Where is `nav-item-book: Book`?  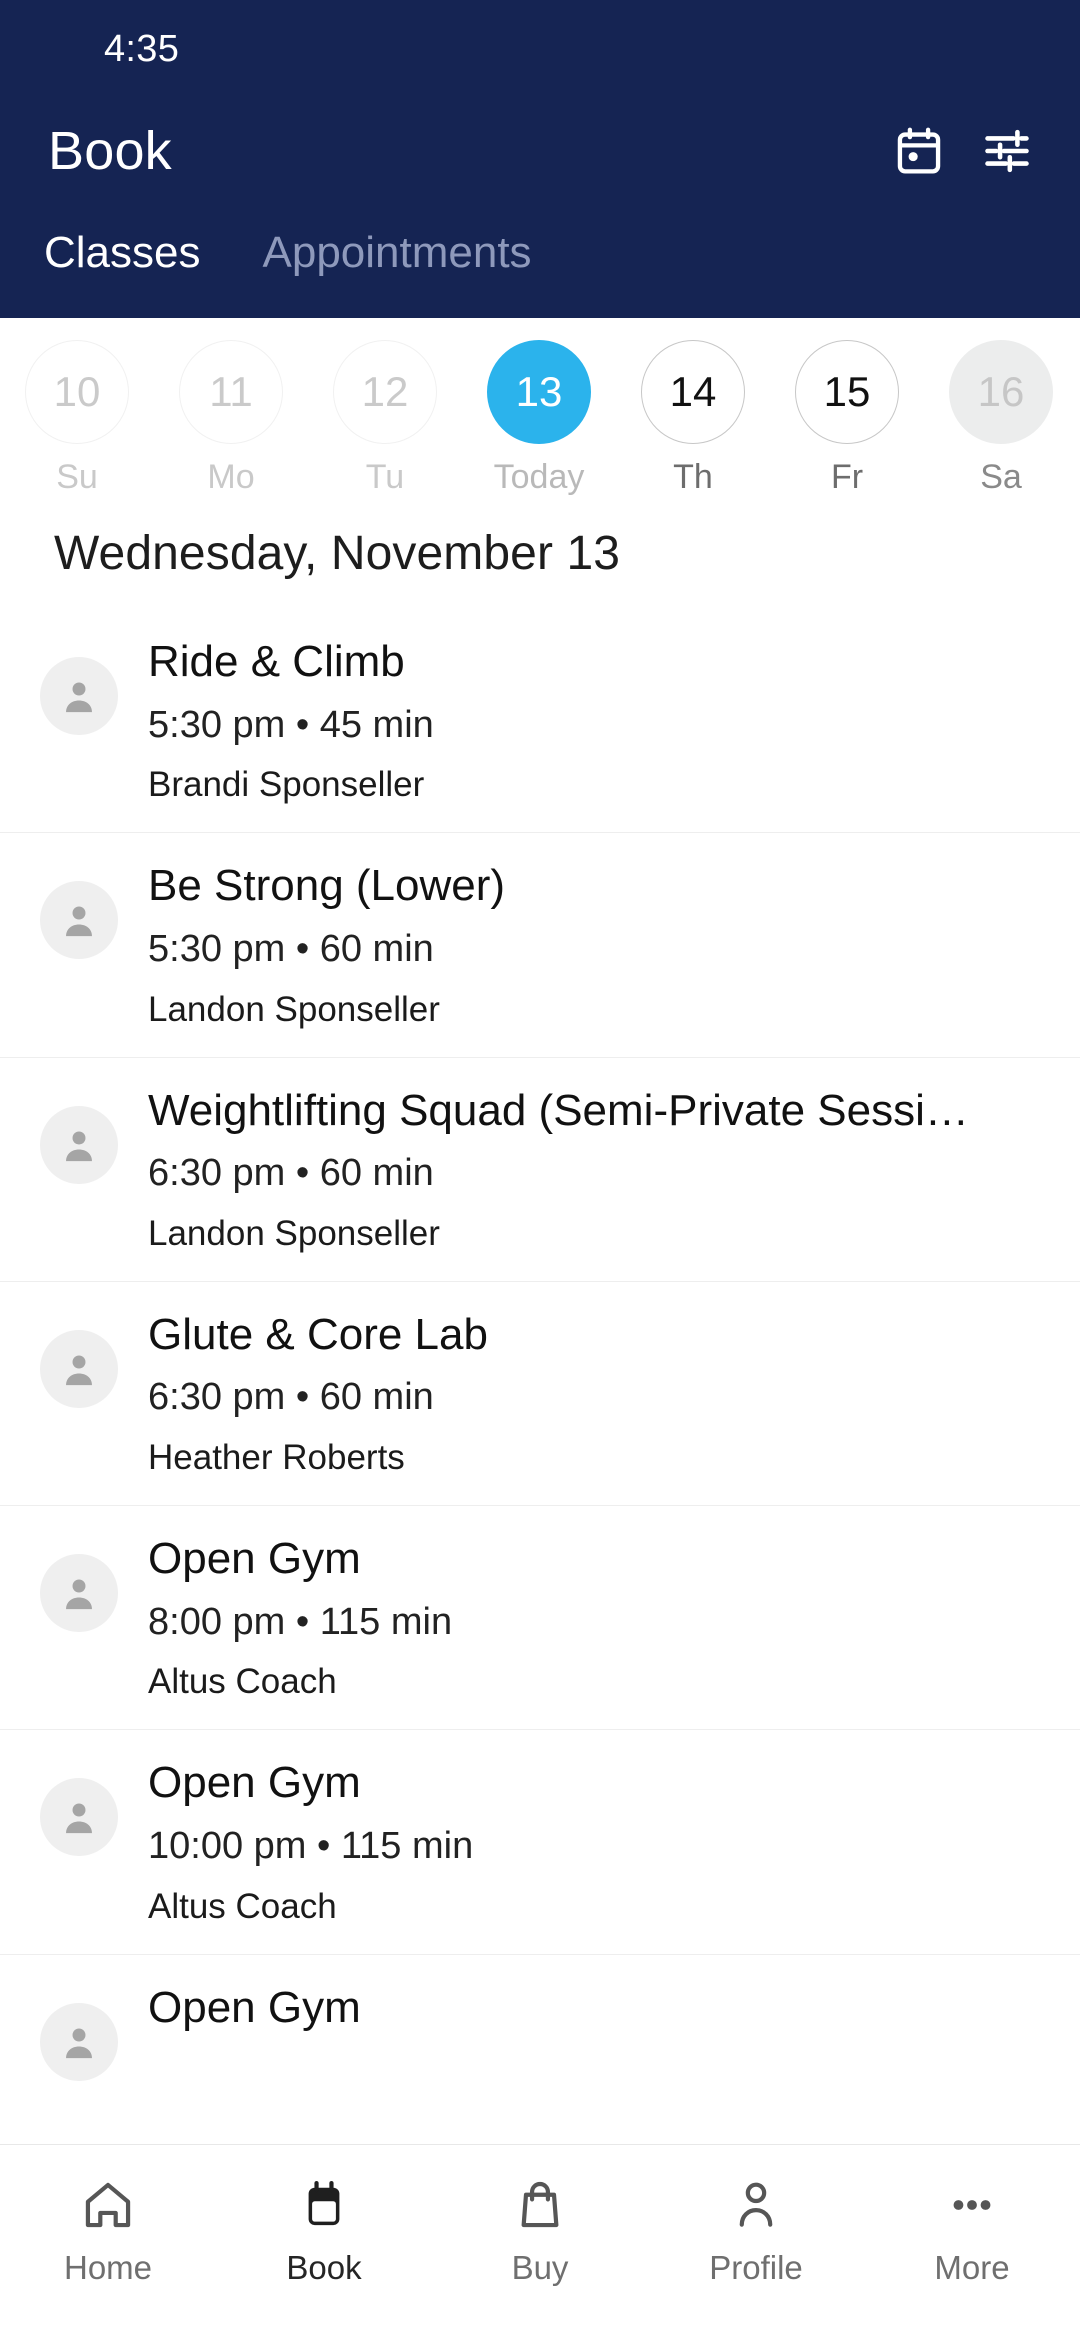 nav-item-book: Book is located at coordinates (324, 2229).